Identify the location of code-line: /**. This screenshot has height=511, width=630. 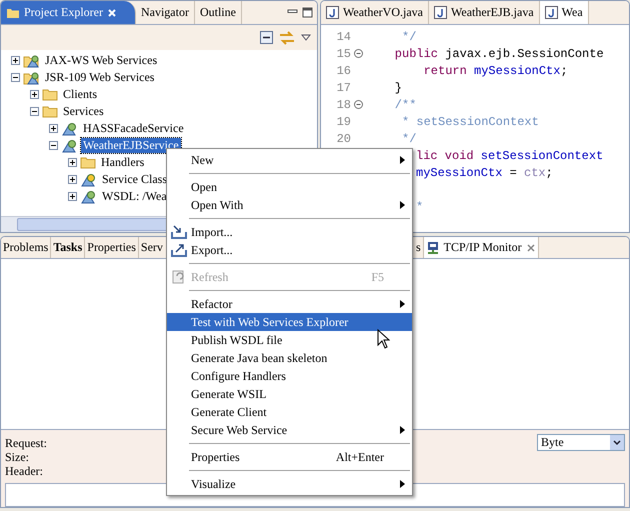
(405, 105).